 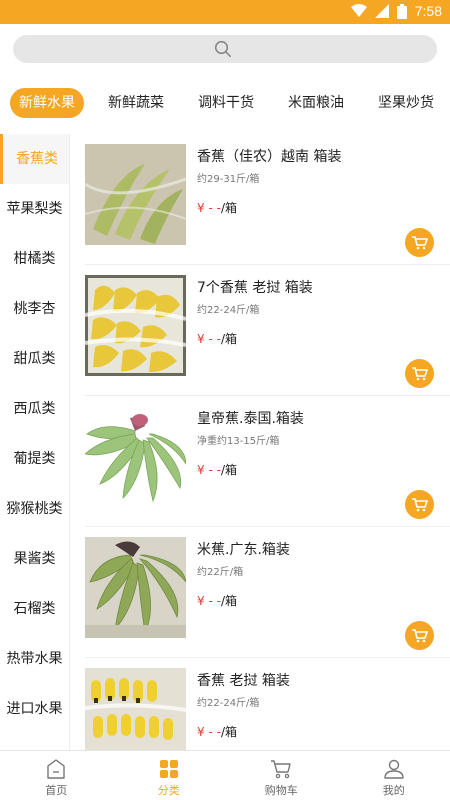 I want to click on category-icon, so click(x=168, y=769).